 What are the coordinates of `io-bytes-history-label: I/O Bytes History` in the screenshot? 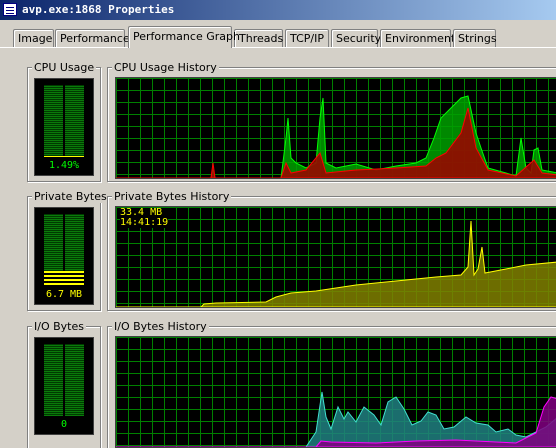 It's located at (160, 326).